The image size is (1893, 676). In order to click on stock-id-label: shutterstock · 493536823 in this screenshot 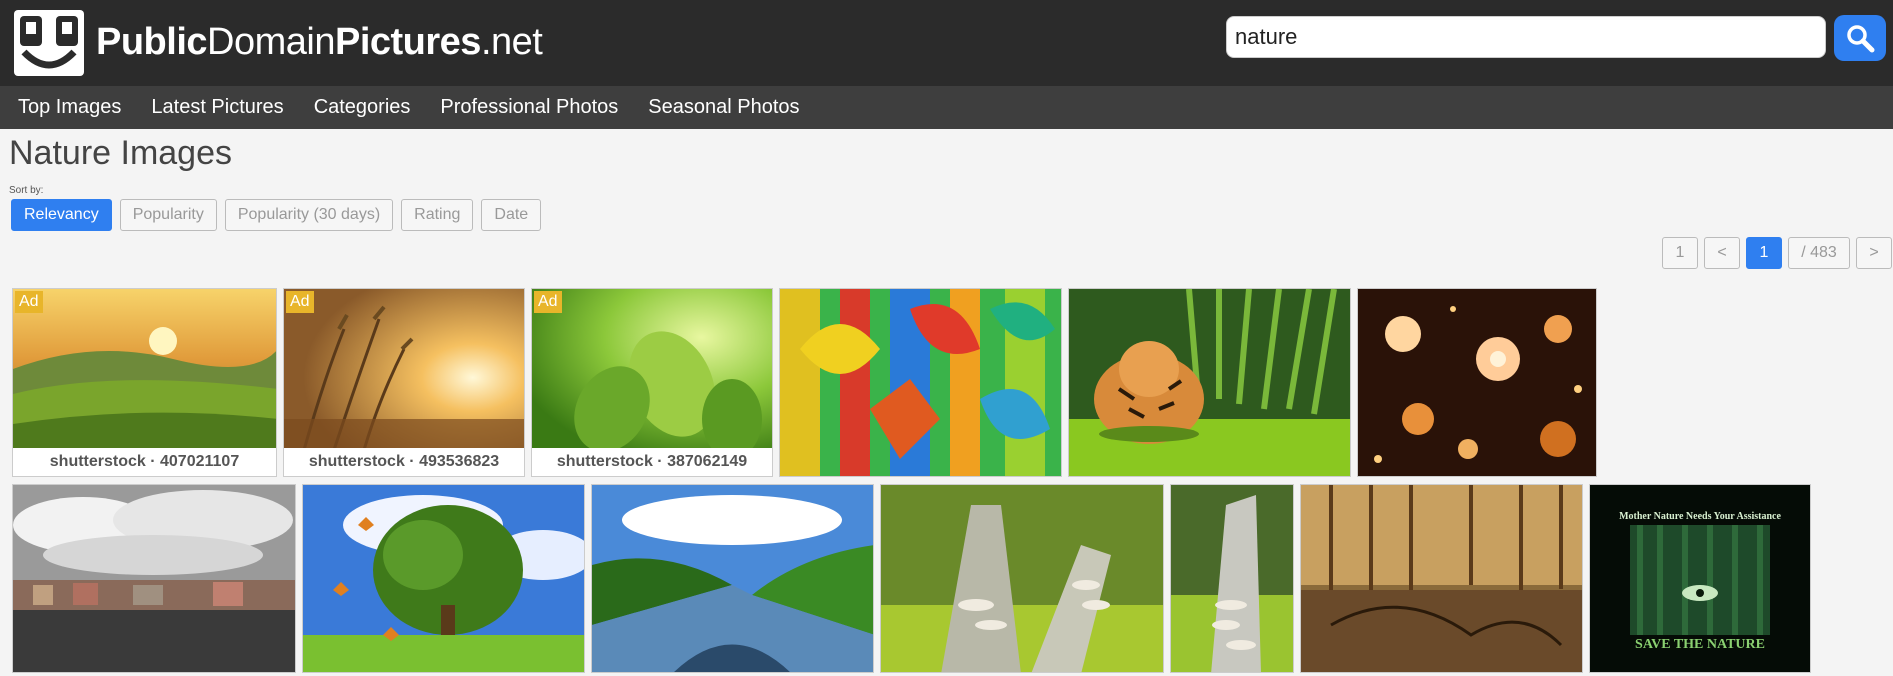, I will do `click(404, 462)`.